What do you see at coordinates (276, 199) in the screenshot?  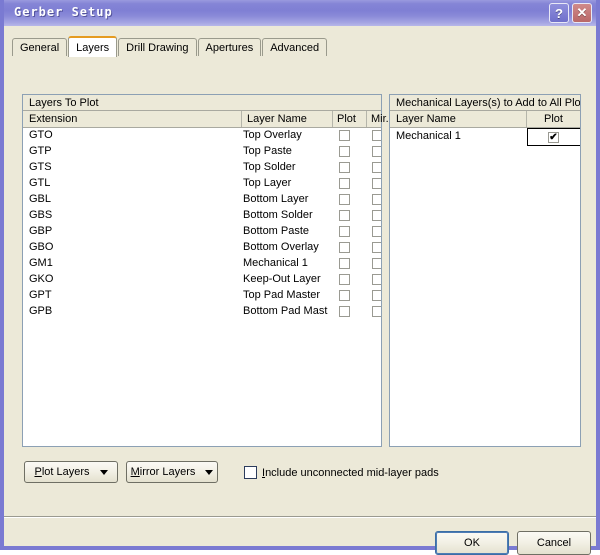 I see `cell-layer-name: Bottom Layer` at bounding box center [276, 199].